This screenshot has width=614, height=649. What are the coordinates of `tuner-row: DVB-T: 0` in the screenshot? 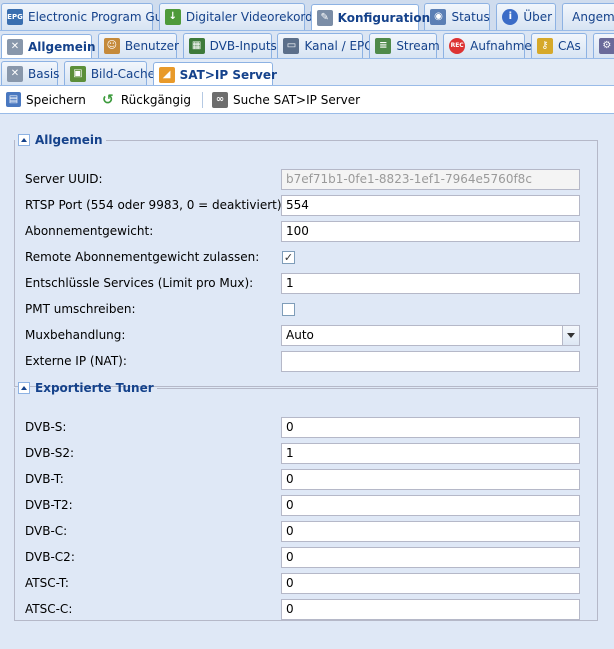 It's located at (308, 480).